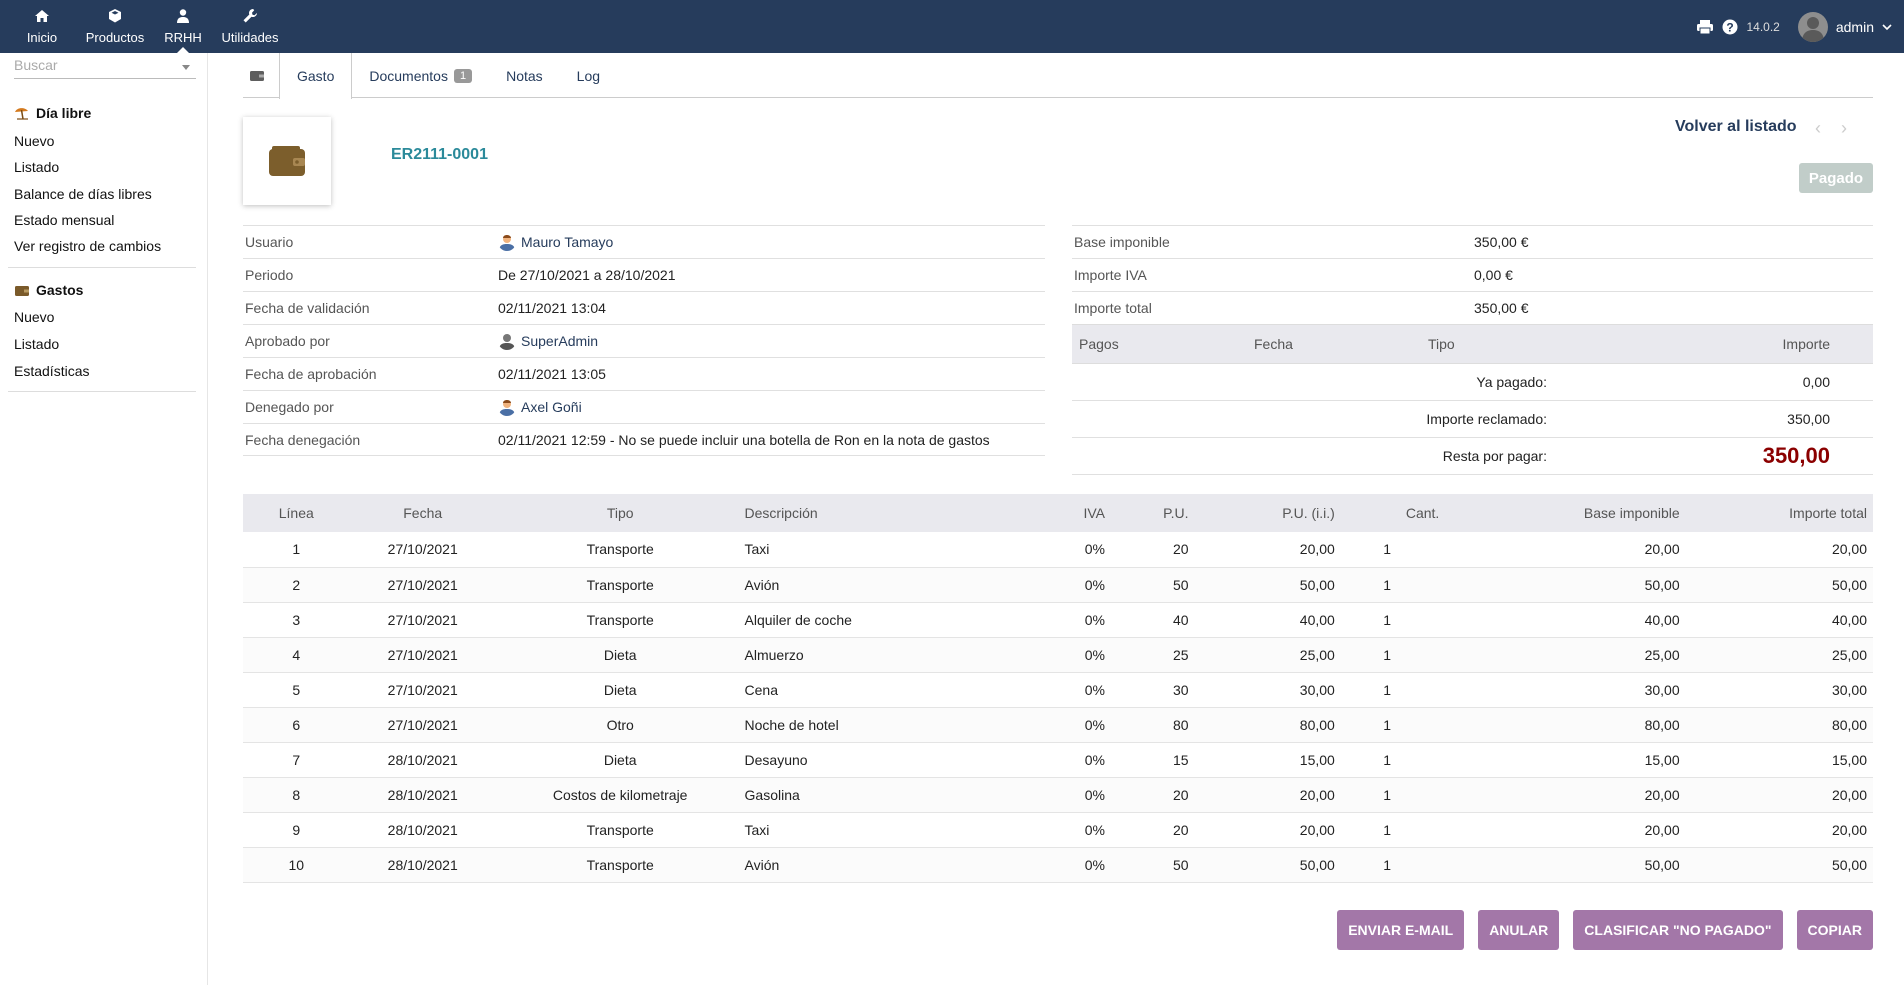 The image size is (1904, 985). I want to click on sidebar-section-title: Gastos, so click(60, 290).